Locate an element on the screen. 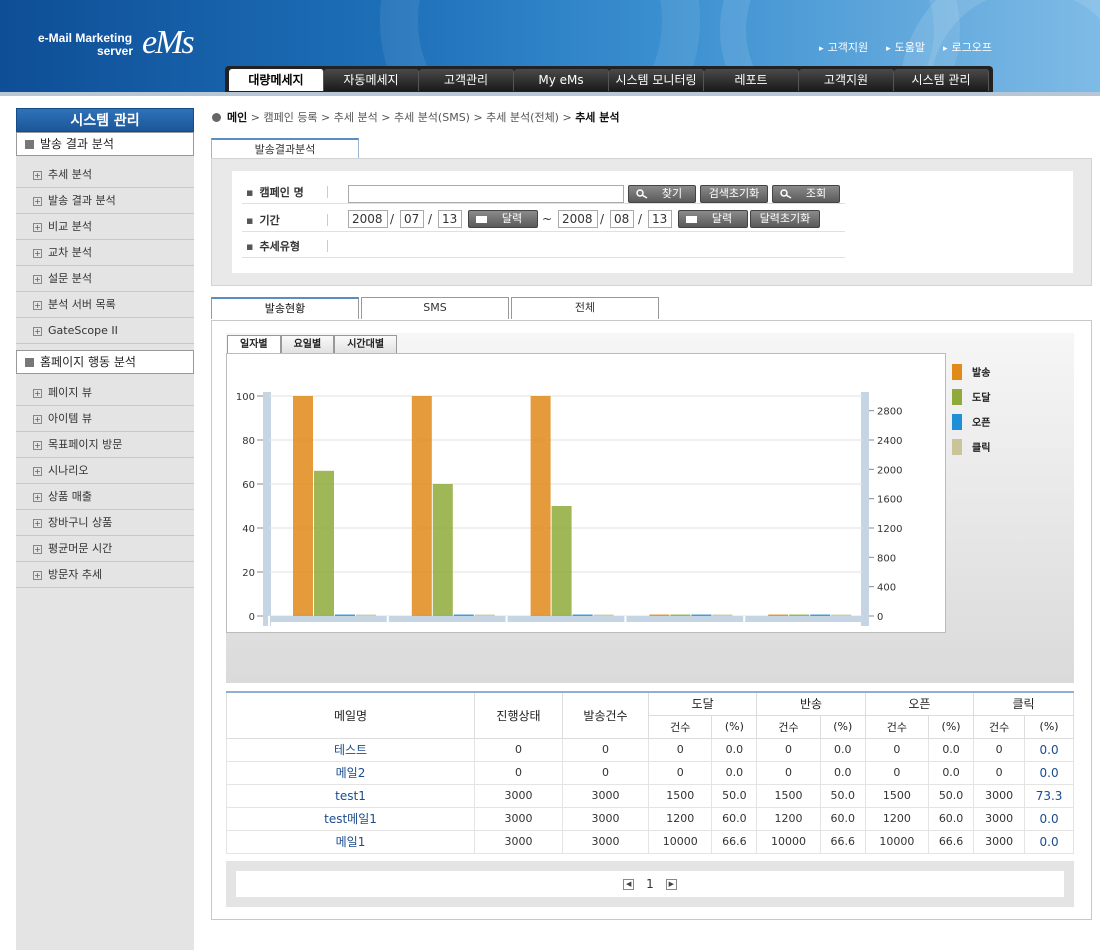 The width and height of the screenshot is (1100, 950). sidebar-item-cross: + 교차 분석 is located at coordinates (105, 253).